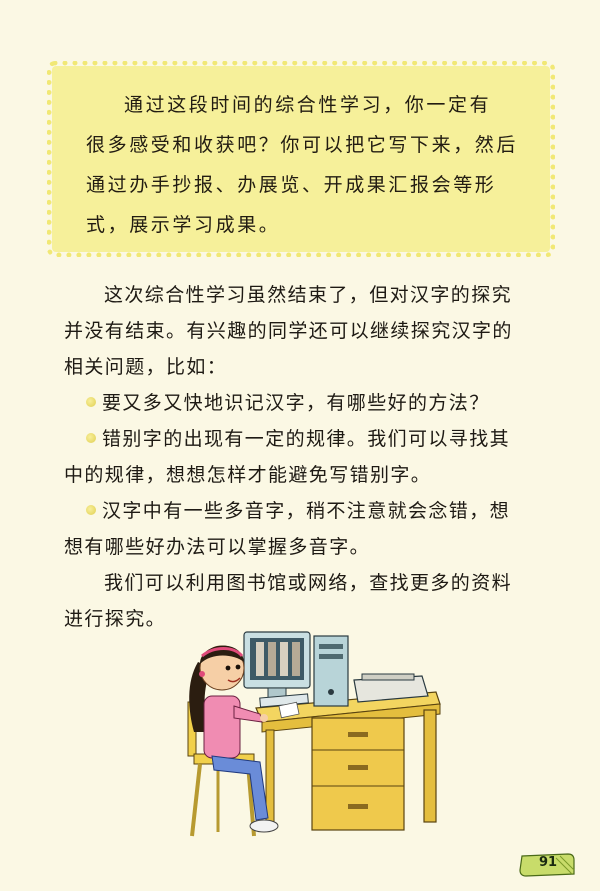  What do you see at coordinates (291, 185) in the screenshot?
I see `tip-line: 通过办手抄报、办展览、开成果汇报会等形` at bounding box center [291, 185].